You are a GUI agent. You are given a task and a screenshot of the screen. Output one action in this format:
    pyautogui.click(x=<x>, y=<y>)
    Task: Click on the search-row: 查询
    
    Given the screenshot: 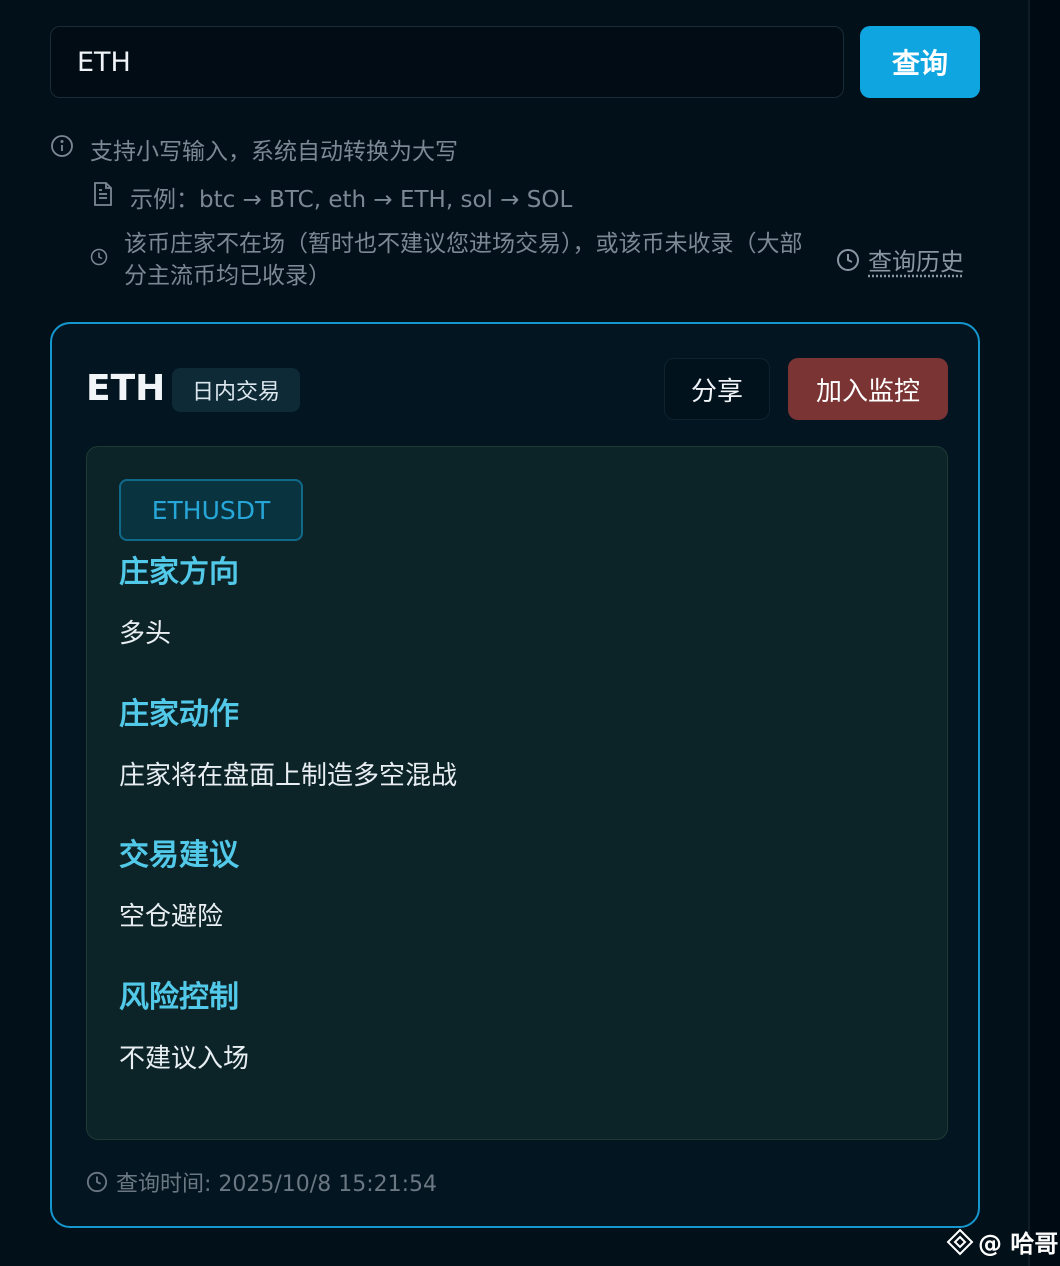 What is the action you would take?
    pyautogui.click(x=515, y=62)
    